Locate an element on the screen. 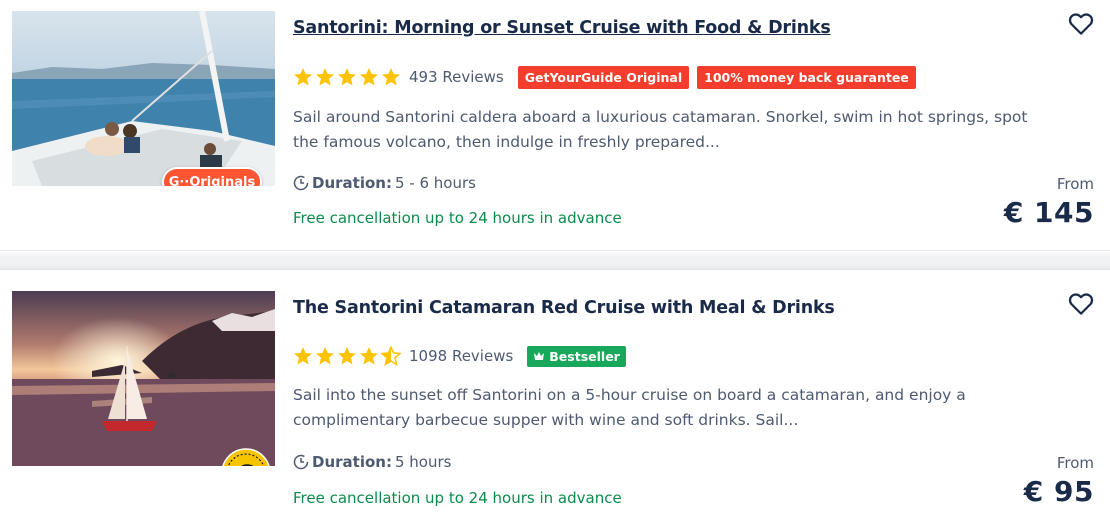 The height and width of the screenshot is (516, 1110). rating-row: 1098 Reviews Bestseller is located at coordinates (459, 356).